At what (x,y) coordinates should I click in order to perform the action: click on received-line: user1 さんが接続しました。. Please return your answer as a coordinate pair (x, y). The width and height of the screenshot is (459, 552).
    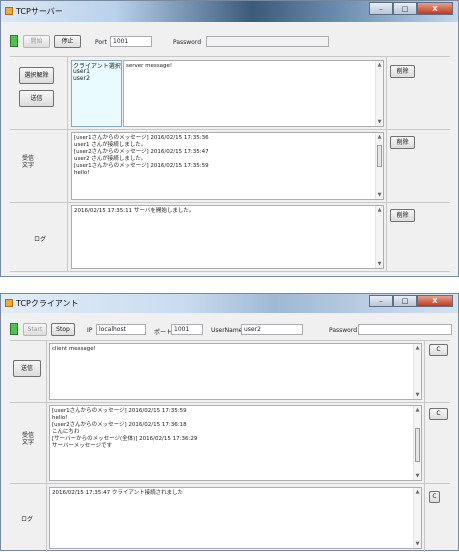
    Looking at the image, I should click on (110, 145).